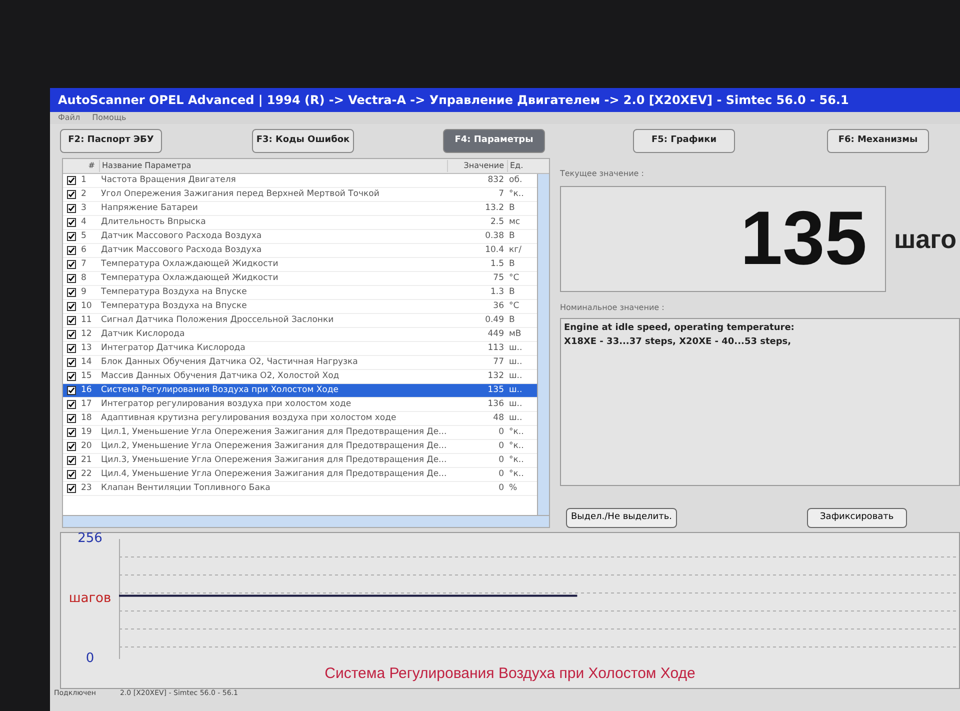  I want to click on table-row: 1 Частота Вращения Двигателя 832 об., so click(300, 181).